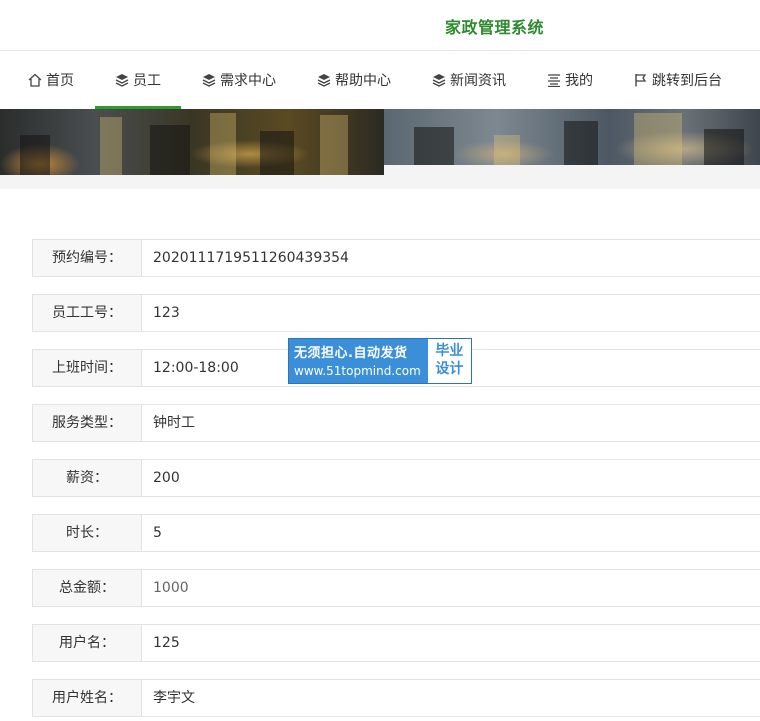  I want to click on form-row-total-amount: 总金额：, so click(396, 588).